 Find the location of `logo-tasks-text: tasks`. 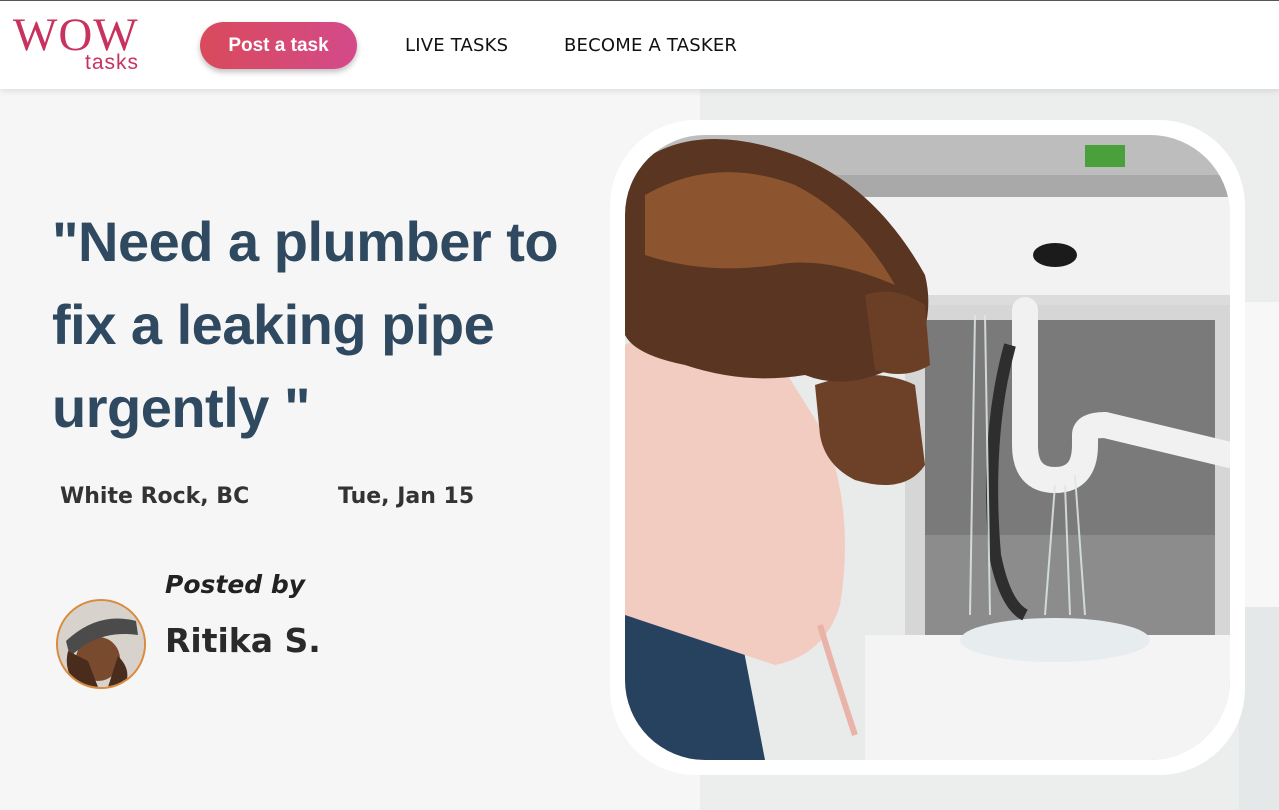

logo-tasks-text: tasks is located at coordinates (112, 62).